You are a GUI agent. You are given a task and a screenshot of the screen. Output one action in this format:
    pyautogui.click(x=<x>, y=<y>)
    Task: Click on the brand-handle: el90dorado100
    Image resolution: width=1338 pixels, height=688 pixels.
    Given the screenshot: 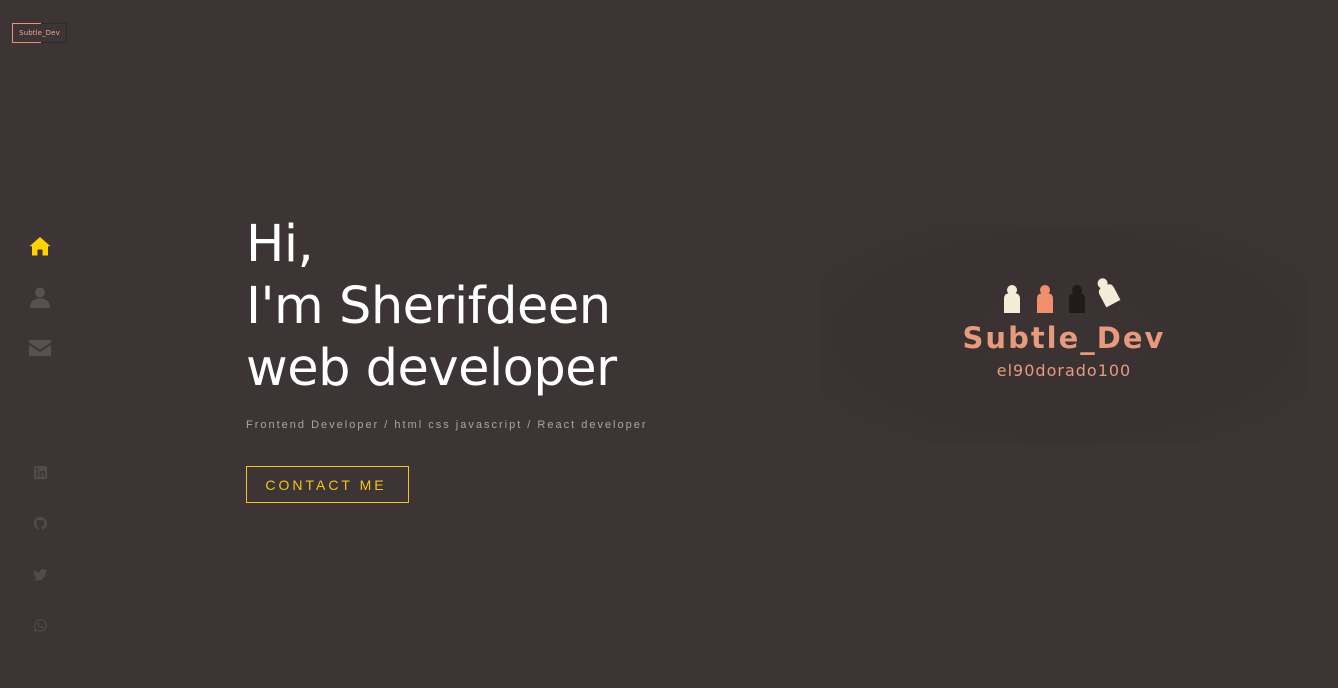 What is the action you would take?
    pyautogui.click(x=1064, y=370)
    